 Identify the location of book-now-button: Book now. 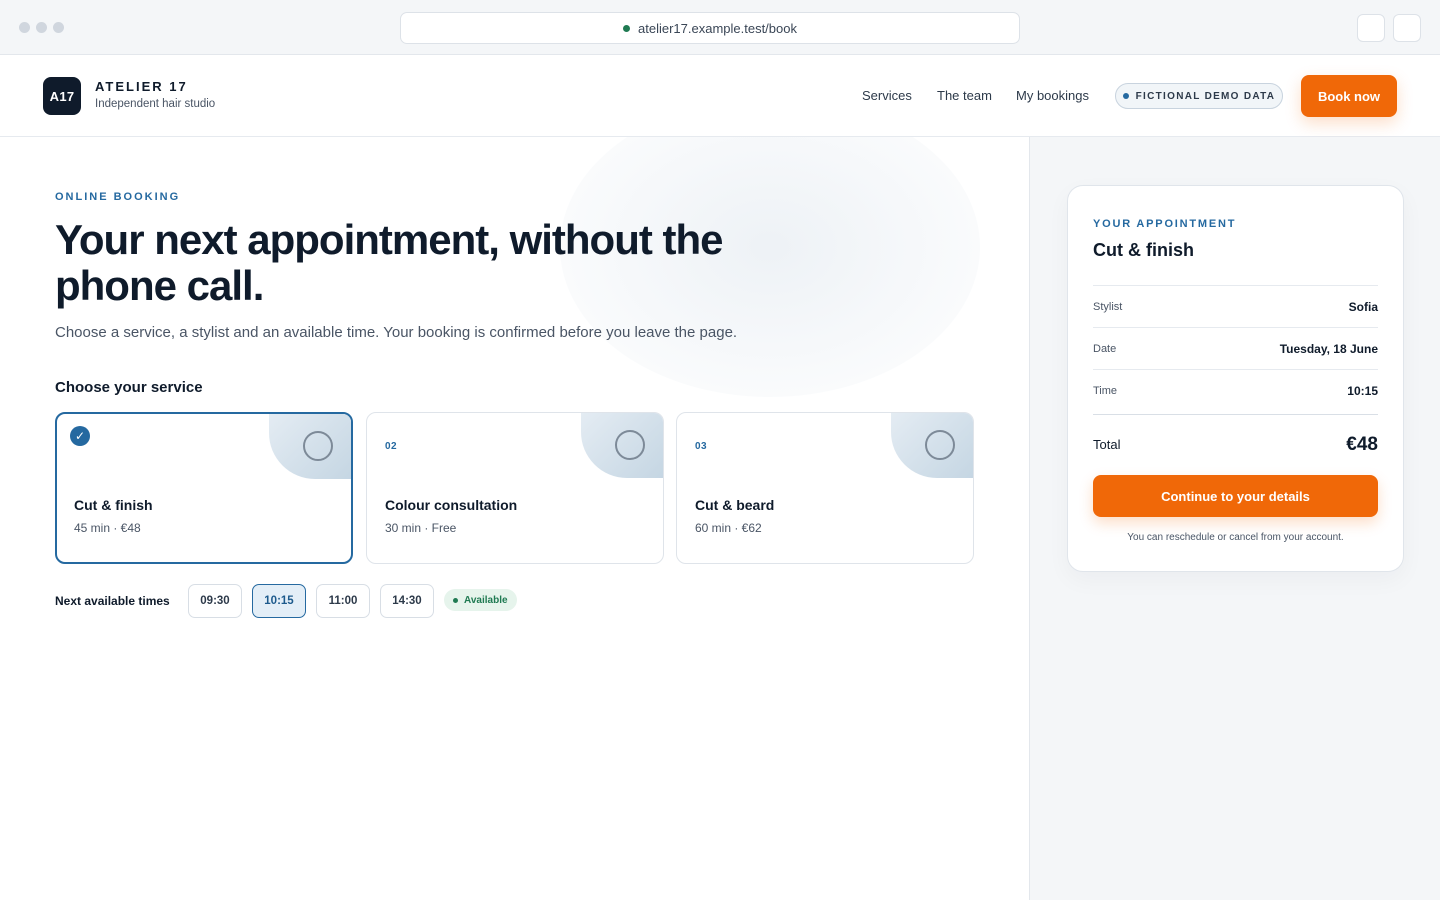
(1349, 96).